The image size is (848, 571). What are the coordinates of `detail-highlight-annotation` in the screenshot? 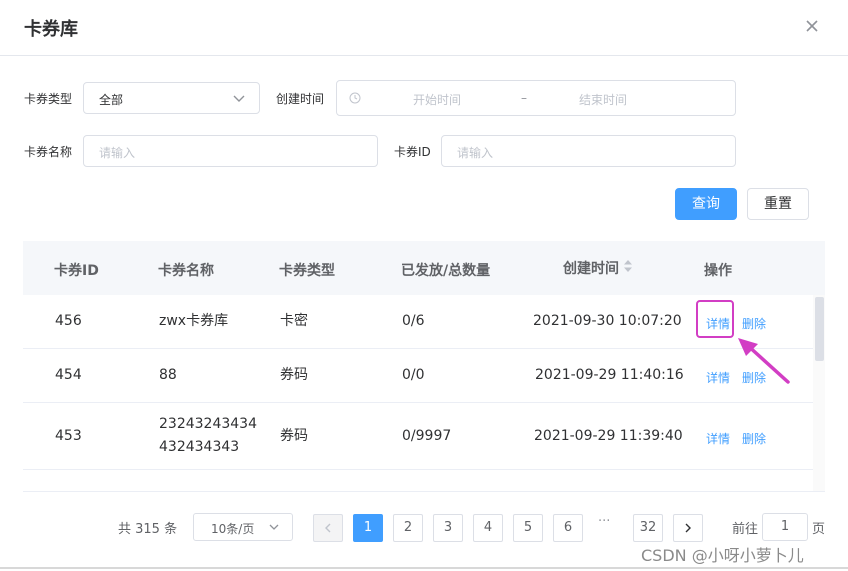 It's located at (715, 319).